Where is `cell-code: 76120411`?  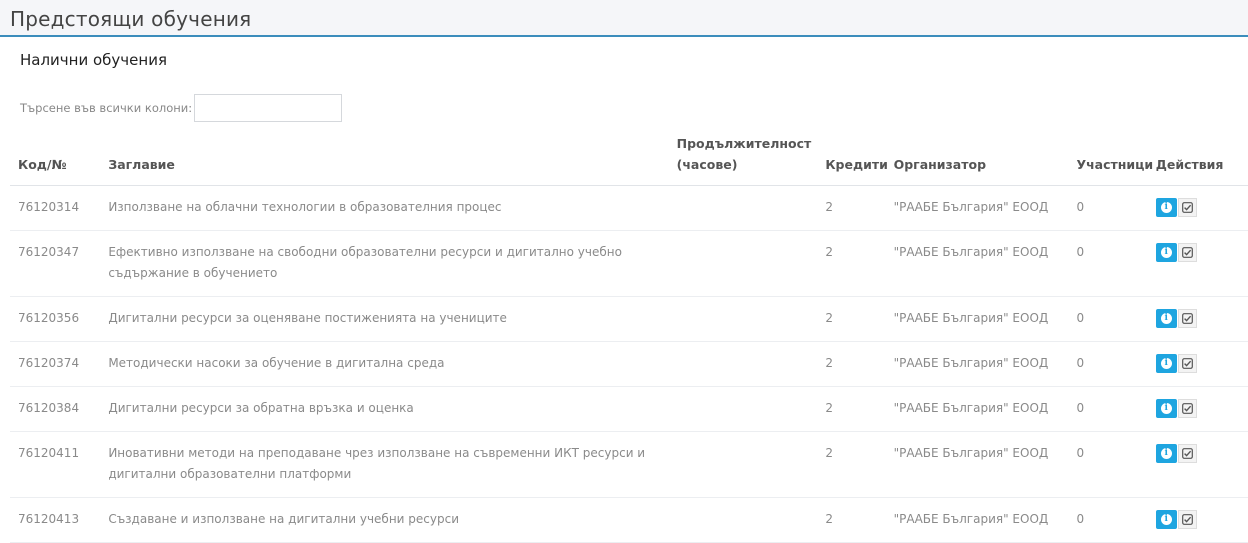
cell-code: 76120411 is located at coordinates (55, 464).